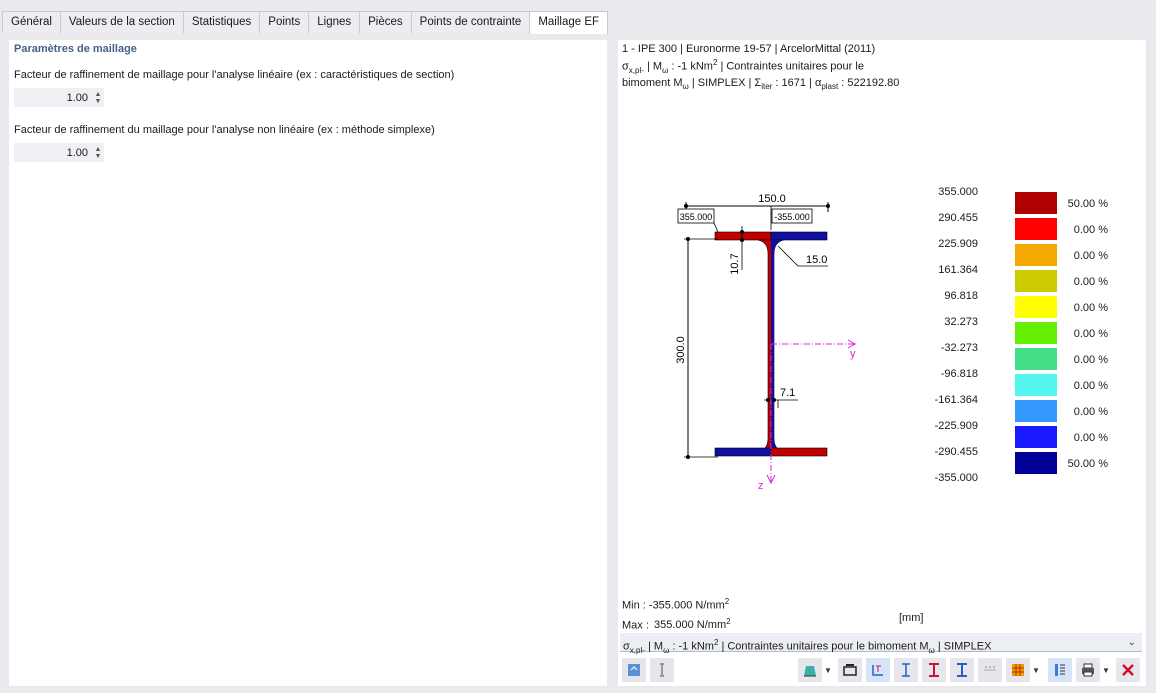 The height and width of the screenshot is (693, 1156). Describe the element at coordinates (934, 670) in the screenshot. I see `i-section-red-icon` at that location.